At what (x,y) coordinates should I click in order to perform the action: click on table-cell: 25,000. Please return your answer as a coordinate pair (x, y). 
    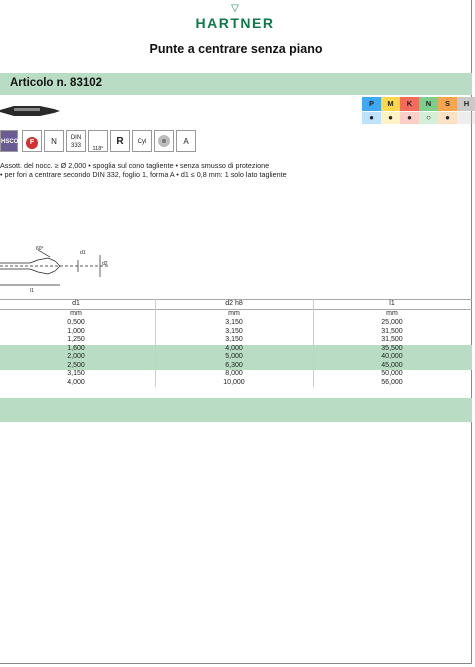
    Looking at the image, I should click on (392, 322).